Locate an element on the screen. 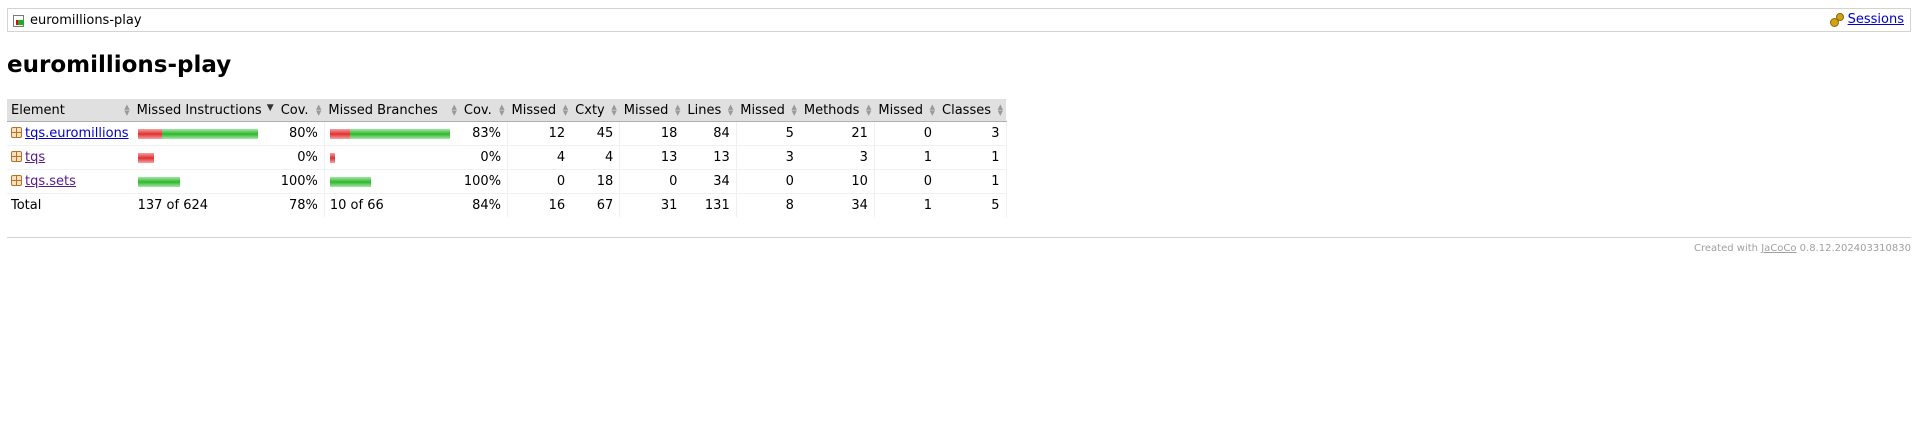  element-cell: tqs.euromillions is located at coordinates (70, 133).